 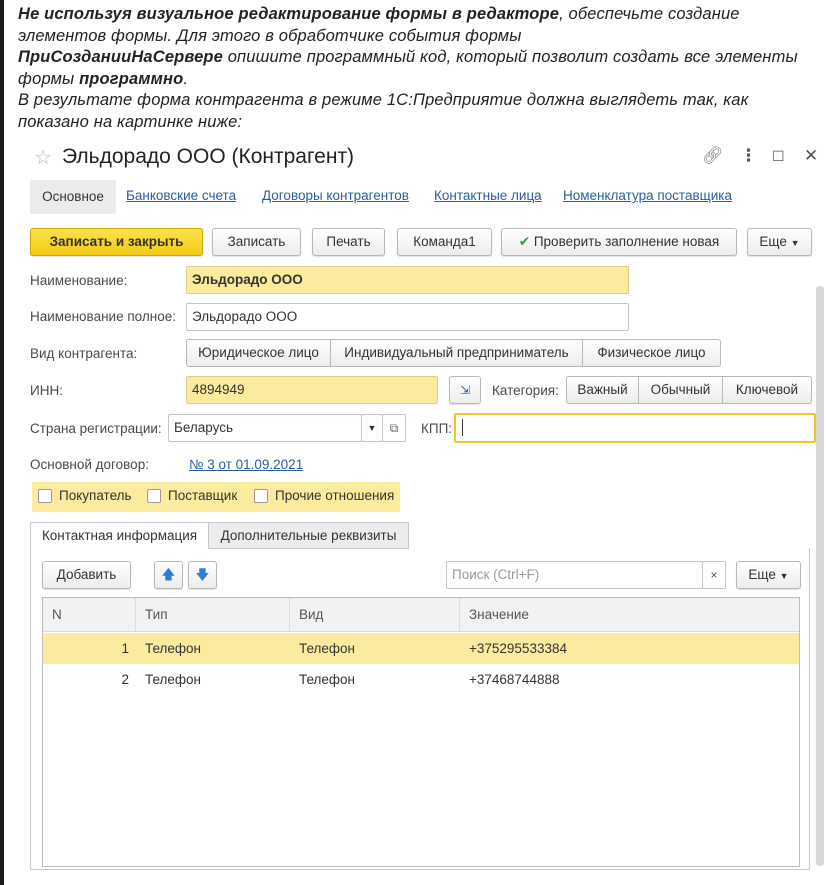 I want to click on close-icon: ✕, so click(x=811, y=156).